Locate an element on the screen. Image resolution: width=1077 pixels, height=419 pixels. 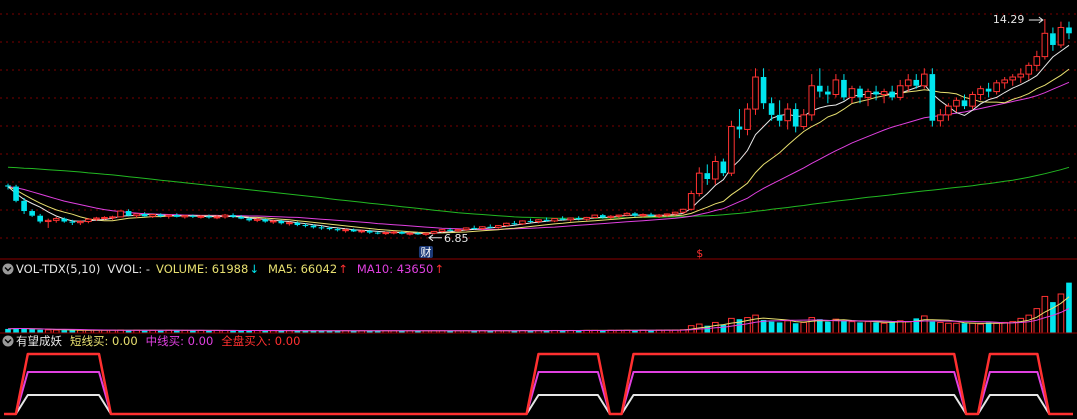
indicator-name: 有望成妖 is located at coordinates (39, 341).